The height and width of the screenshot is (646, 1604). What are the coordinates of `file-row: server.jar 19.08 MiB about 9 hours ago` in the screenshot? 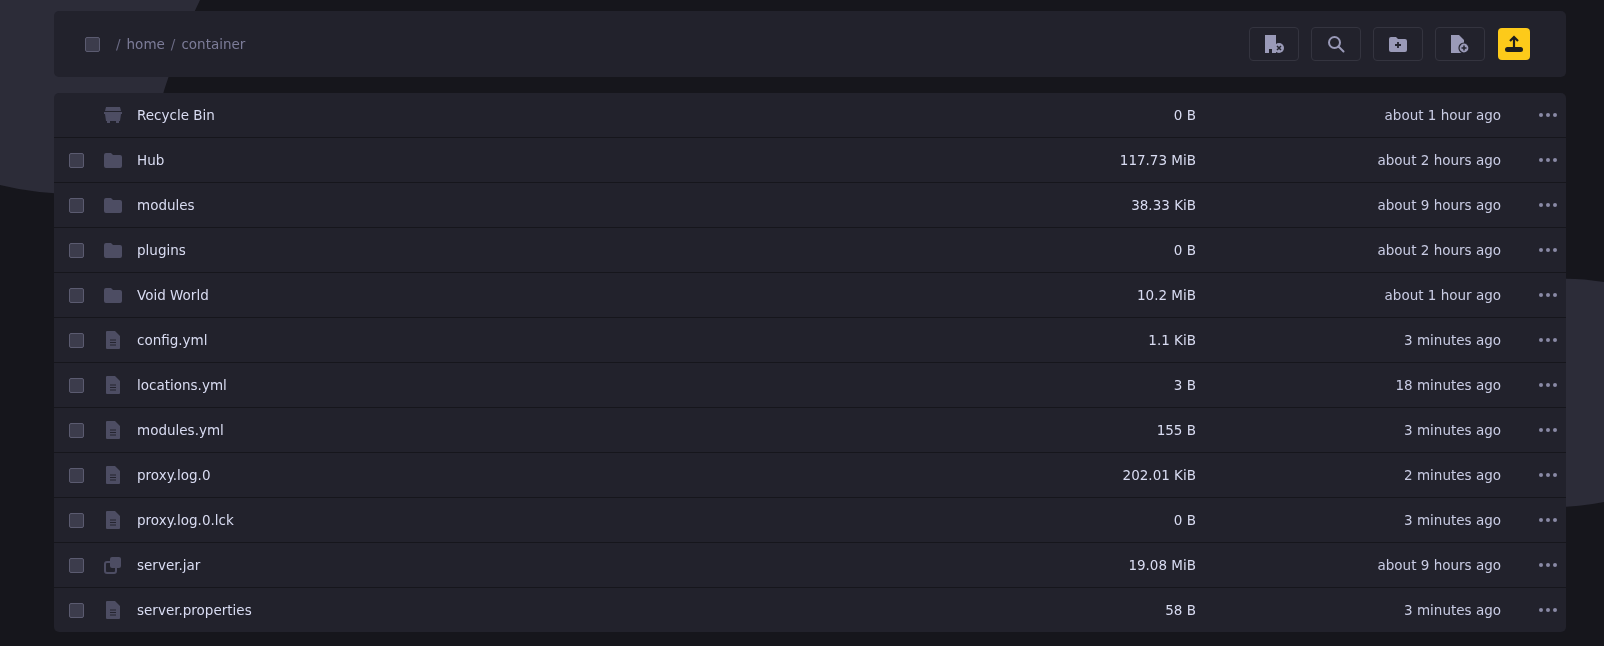 It's located at (810, 565).